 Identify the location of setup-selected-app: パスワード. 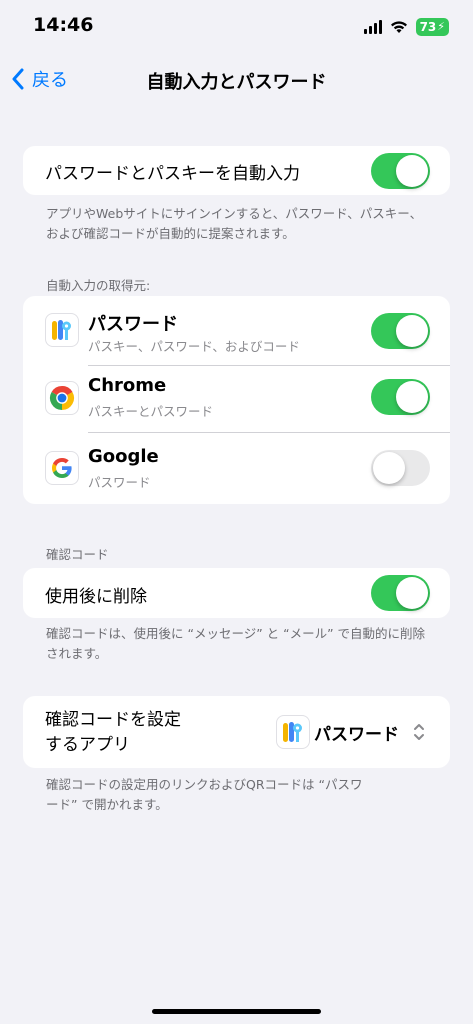
(356, 732).